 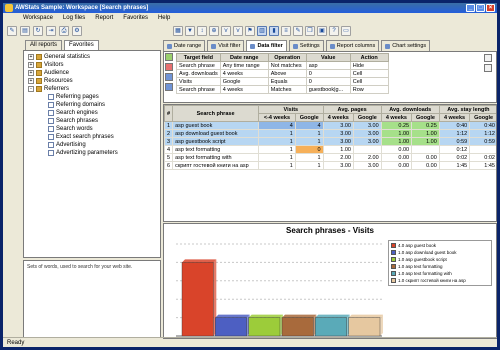 I want to click on tab-favorites: Favorites, so click(x=81, y=45).